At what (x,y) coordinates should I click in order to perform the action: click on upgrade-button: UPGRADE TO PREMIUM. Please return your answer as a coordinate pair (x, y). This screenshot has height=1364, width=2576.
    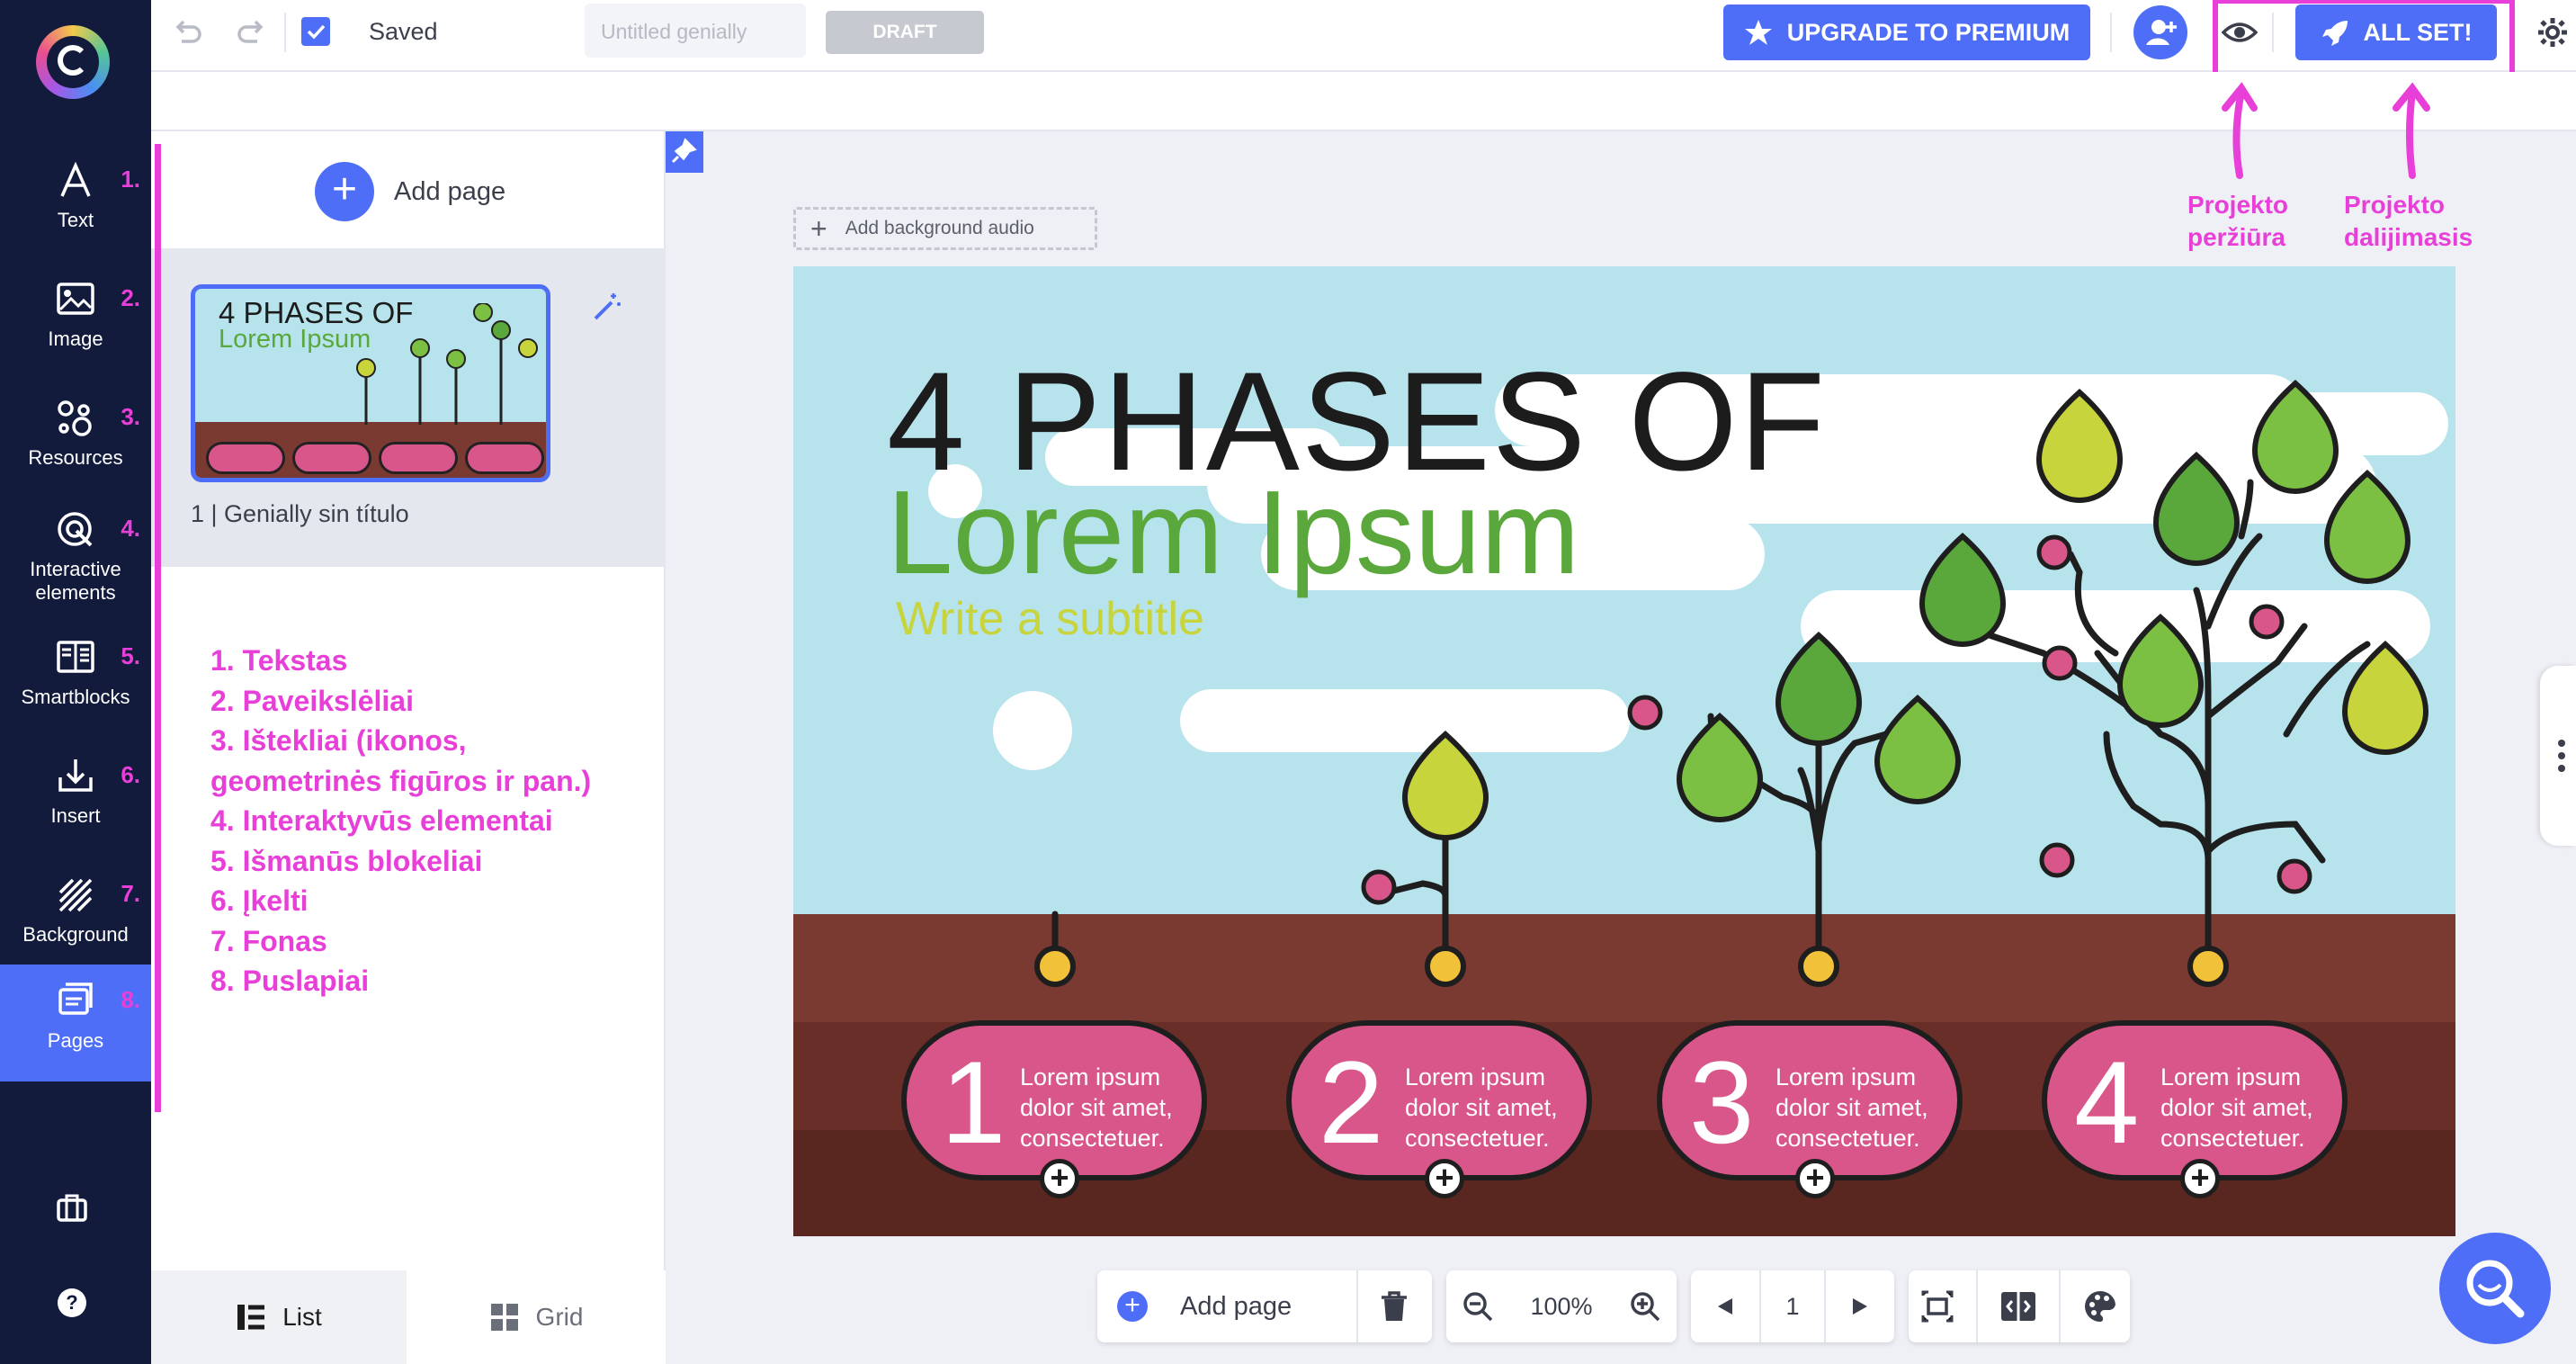
    Looking at the image, I should click on (1906, 32).